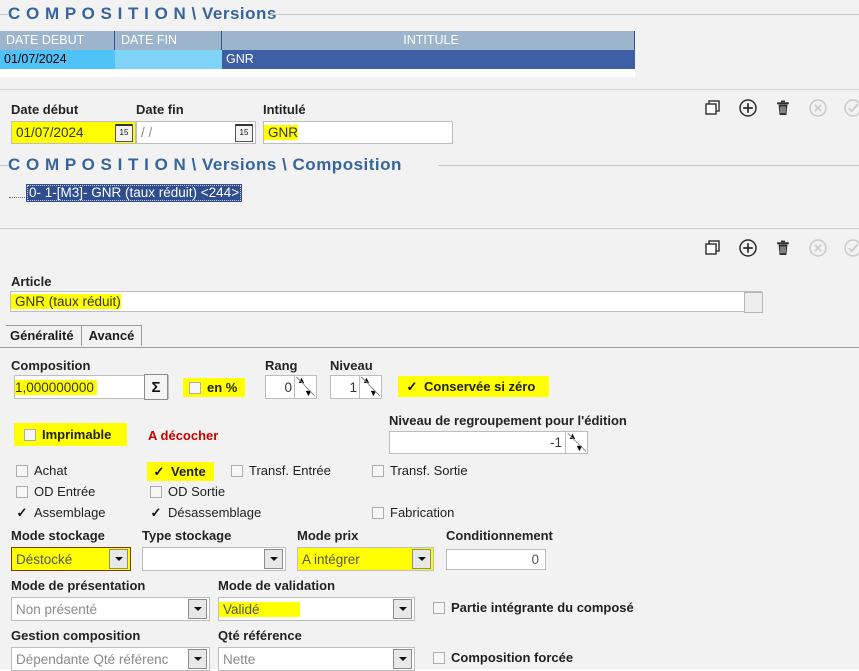  I want to click on article-input: GNR (taux réduit), so click(386, 301).